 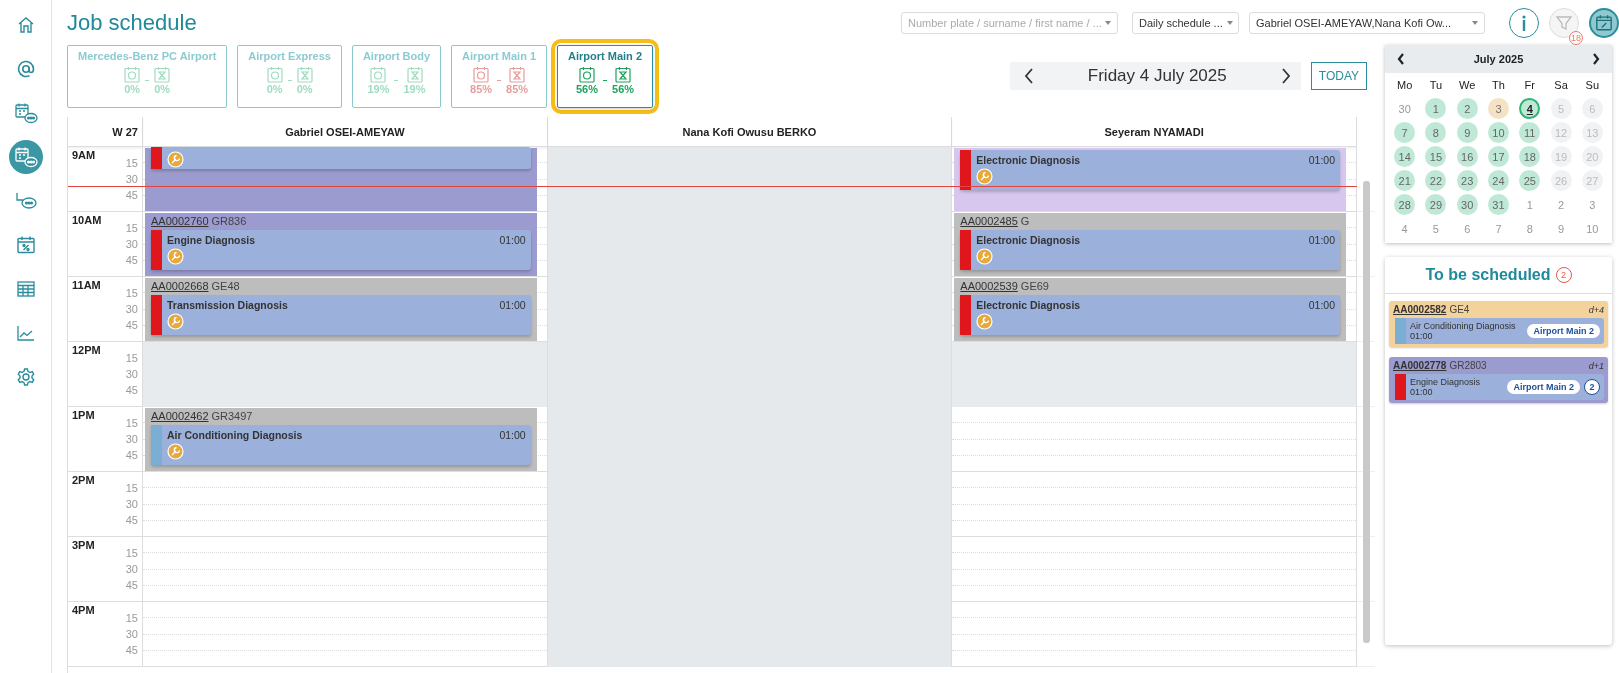 I want to click on task-card: Transmission Diagnosis 01:00, so click(x=341, y=315).